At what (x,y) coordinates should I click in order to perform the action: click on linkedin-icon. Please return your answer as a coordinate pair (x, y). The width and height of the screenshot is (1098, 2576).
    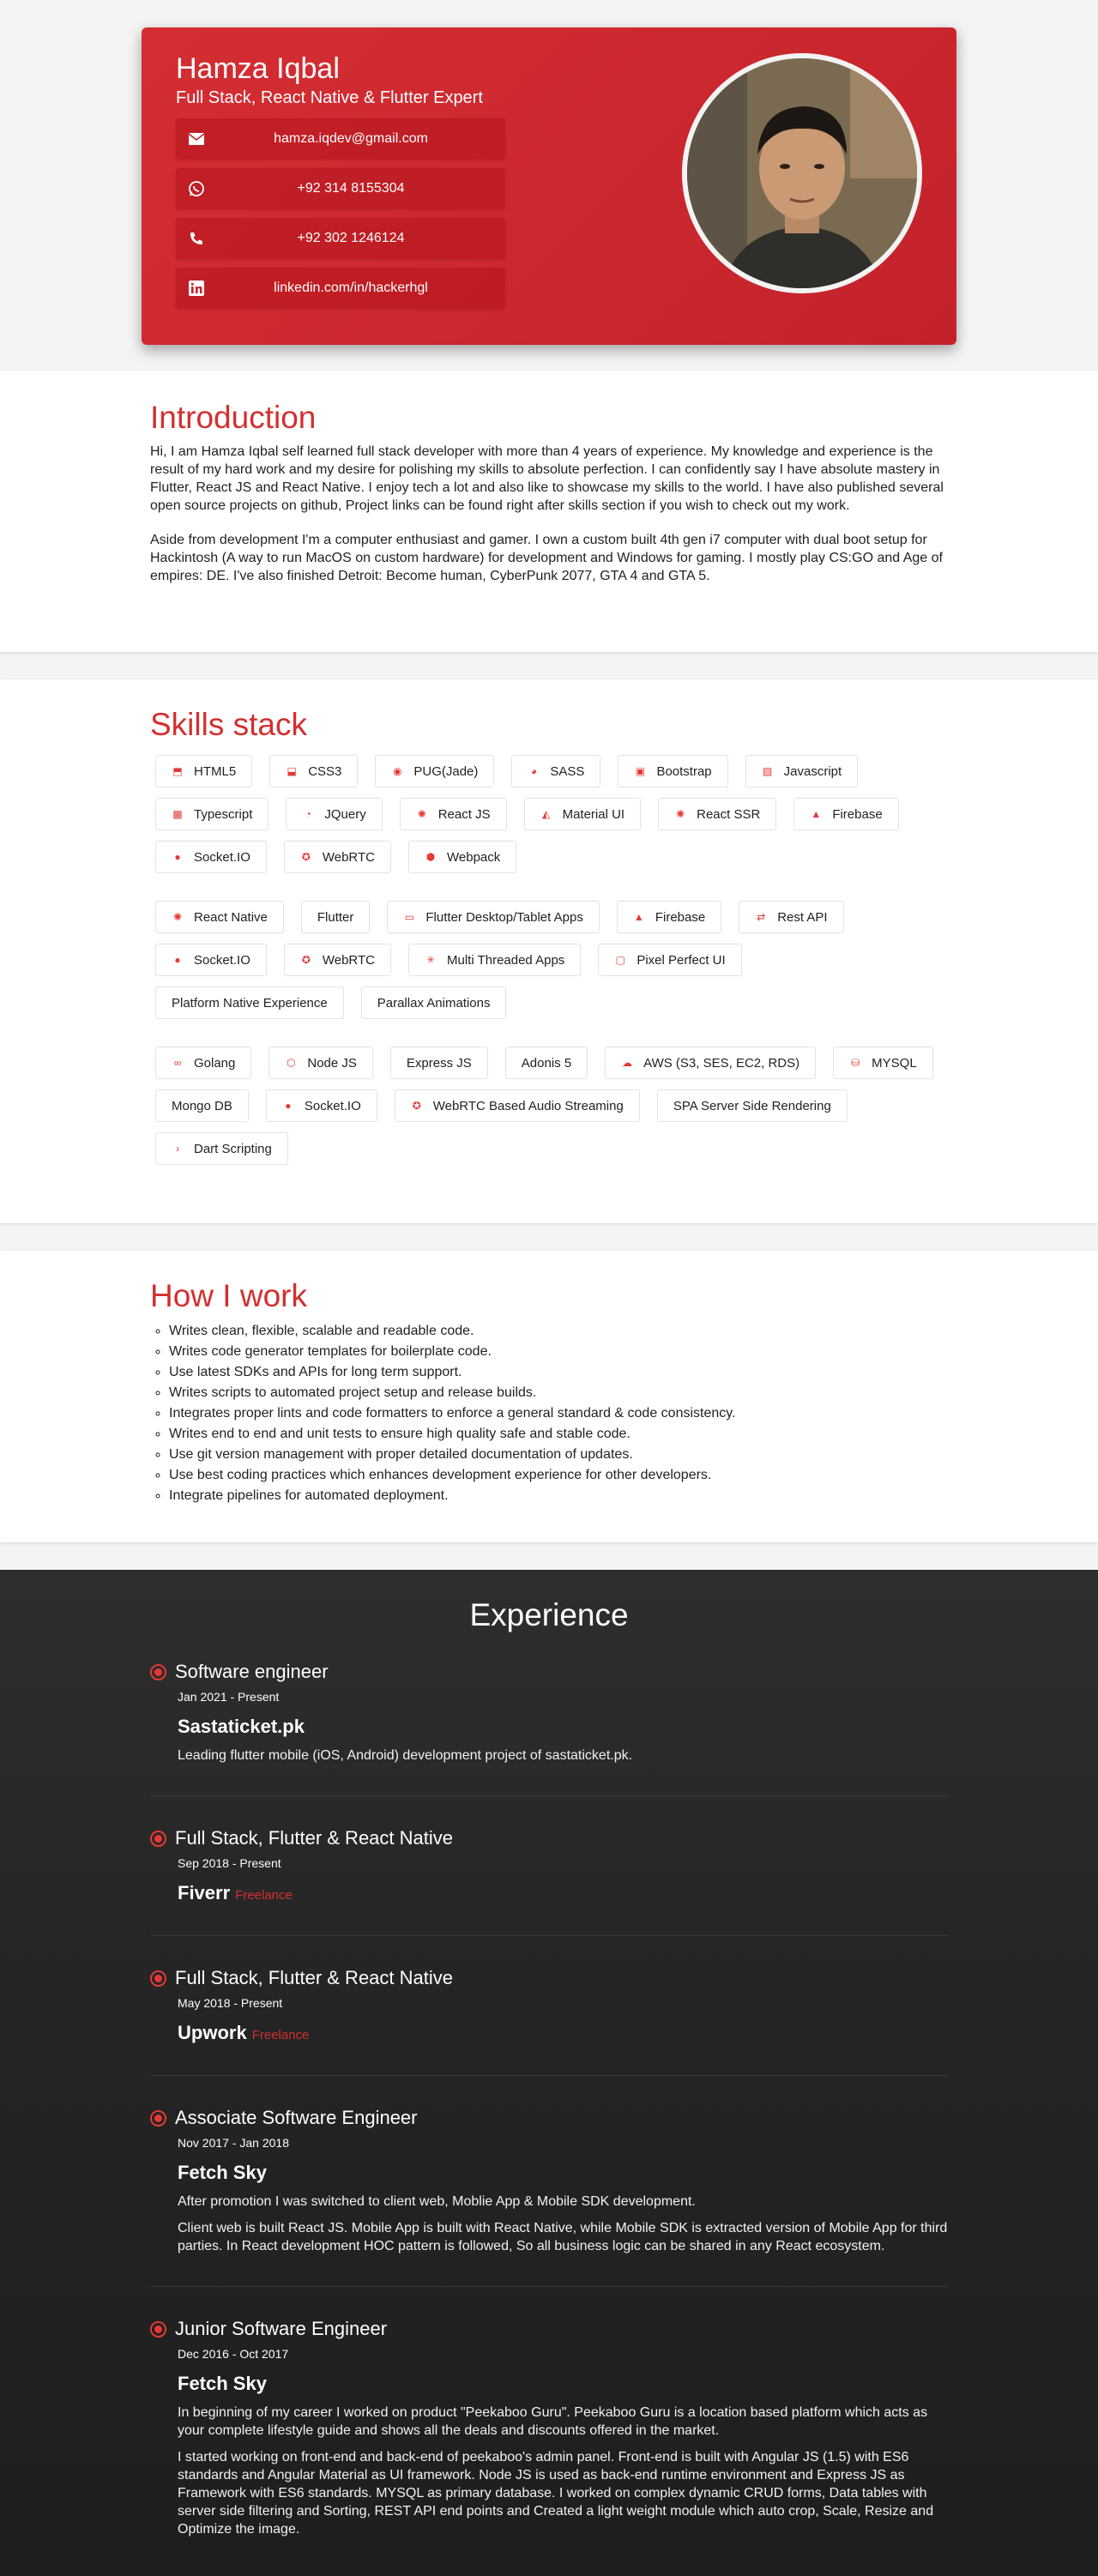
    Looking at the image, I should click on (196, 288).